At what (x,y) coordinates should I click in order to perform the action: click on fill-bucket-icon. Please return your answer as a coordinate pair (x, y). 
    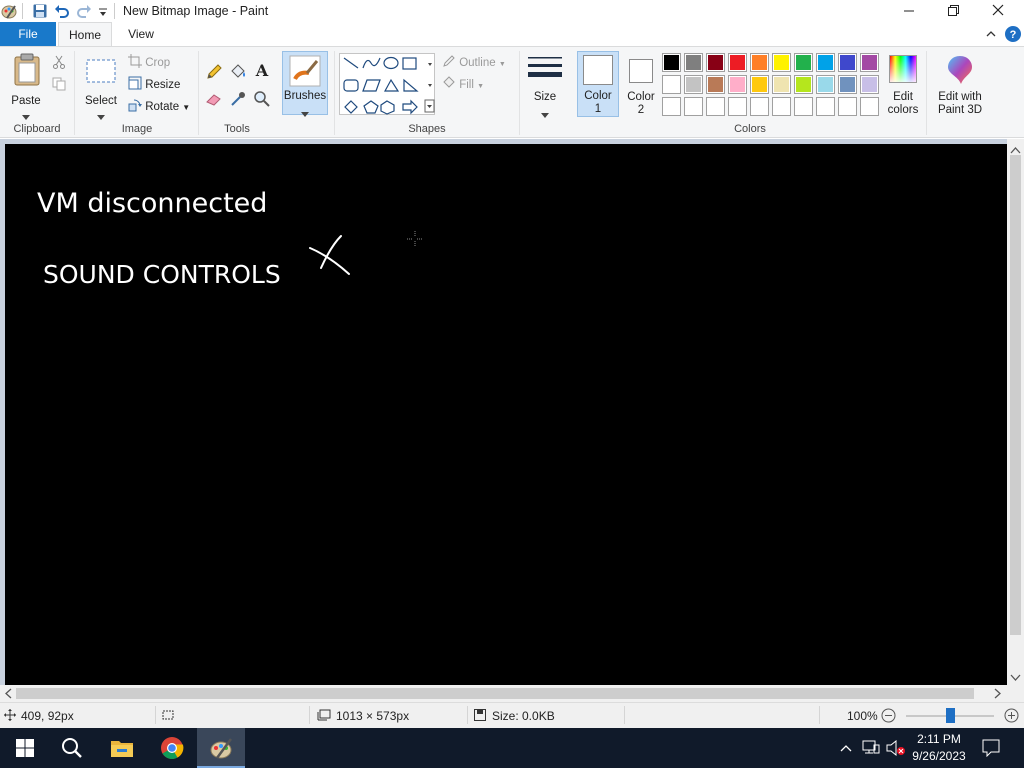
    Looking at the image, I should click on (238, 72).